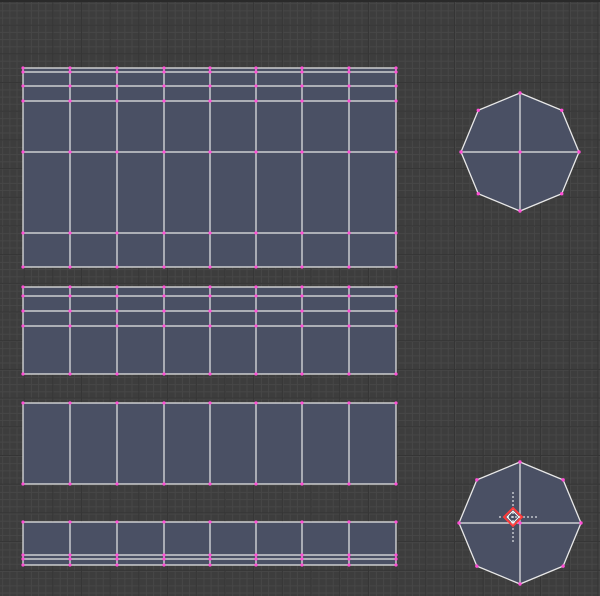 The width and height of the screenshot is (600, 596). Describe the element at coordinates (520, 152) in the screenshot. I see `uv-island-octagon-top` at that location.